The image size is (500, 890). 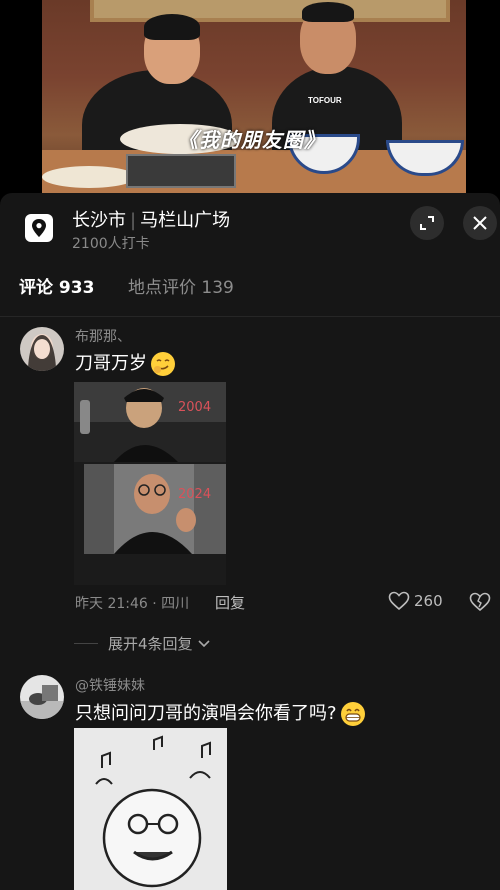 What do you see at coordinates (194, 407) in the screenshot?
I see `image-year-label: 2004` at bounding box center [194, 407].